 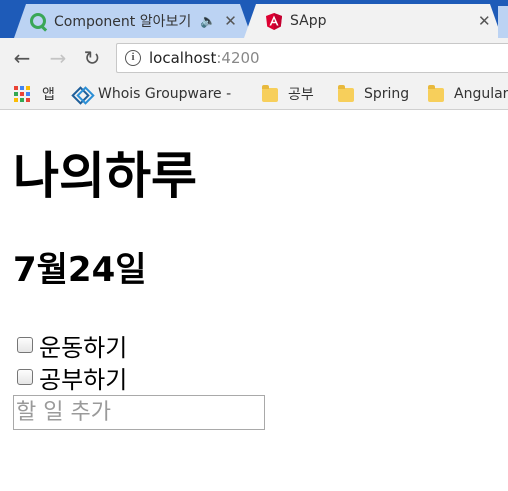 I want to click on bookmark-whois: Whois Groupware -, so click(x=151, y=94).